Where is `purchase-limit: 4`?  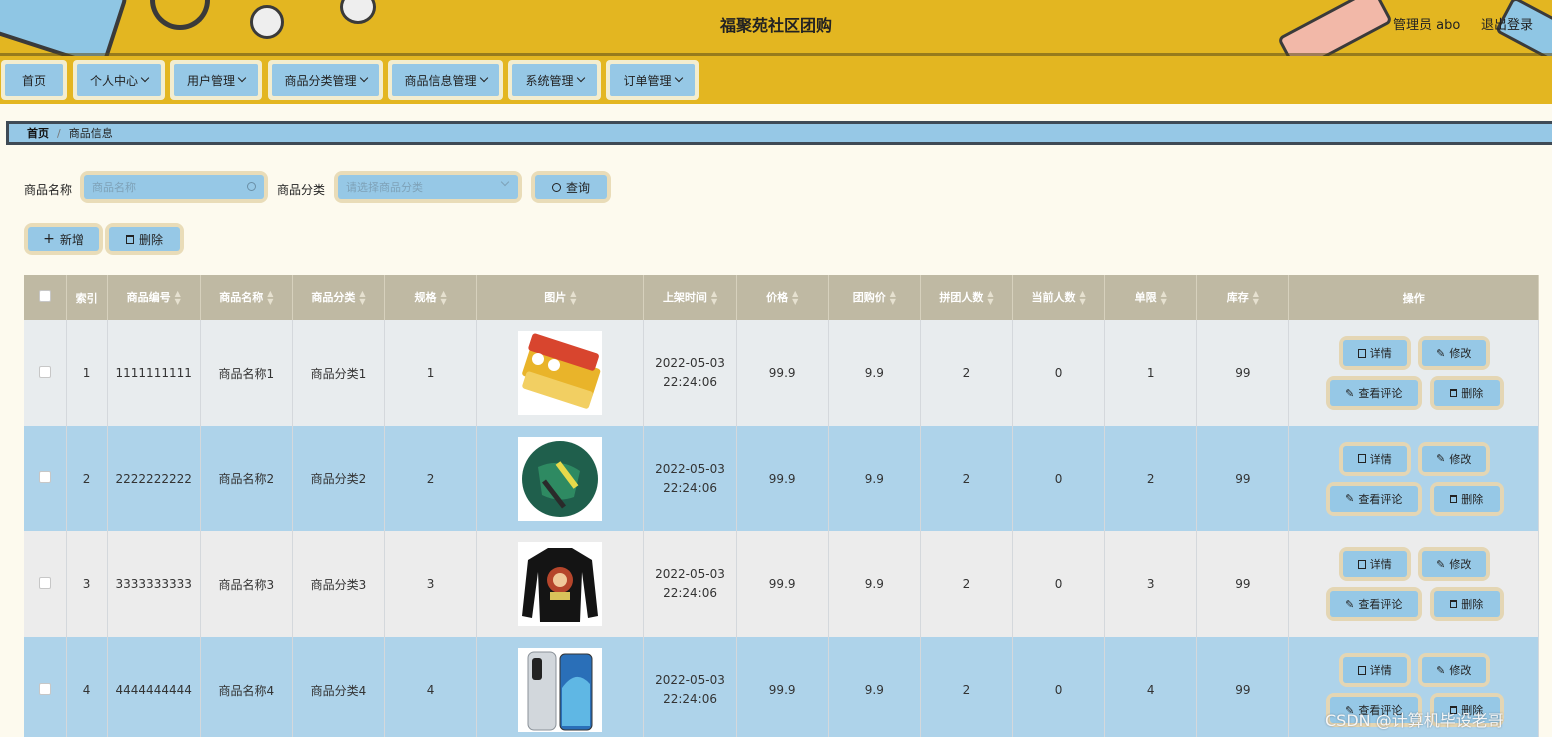 purchase-limit: 4 is located at coordinates (1150, 690).